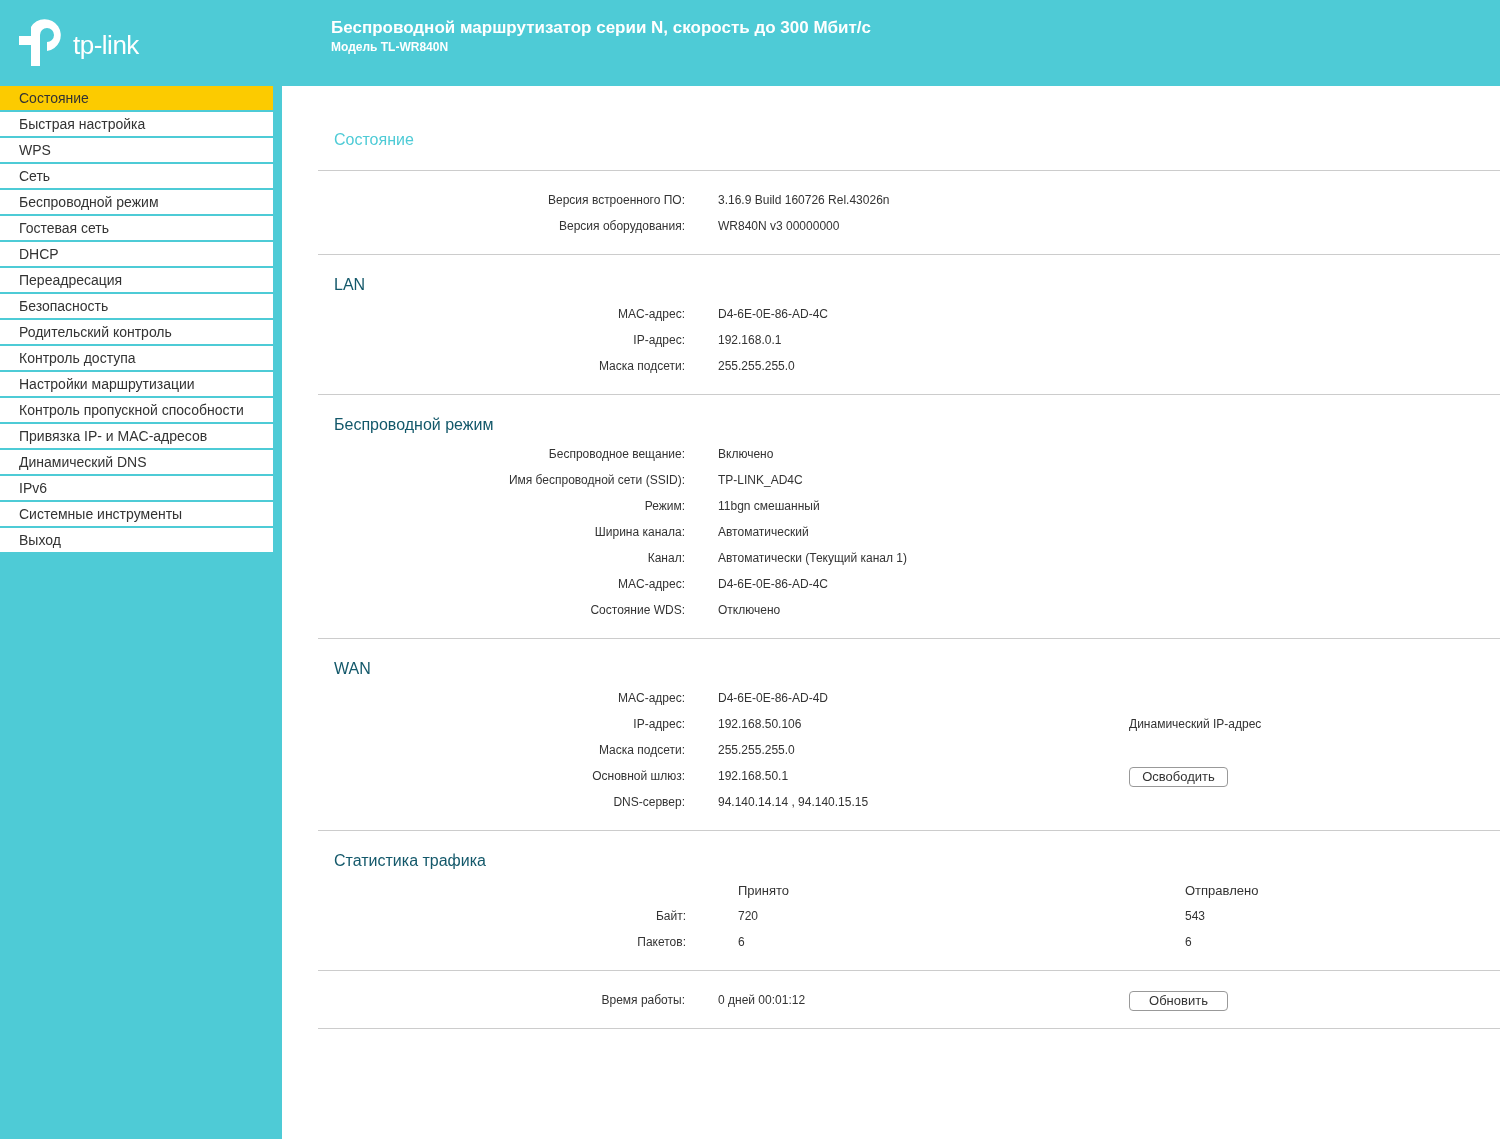 Image resolution: width=1500 pixels, height=1139 pixels. Describe the element at coordinates (616, 200) in the screenshot. I see `field-label: Версия встроенного ПО:` at that location.